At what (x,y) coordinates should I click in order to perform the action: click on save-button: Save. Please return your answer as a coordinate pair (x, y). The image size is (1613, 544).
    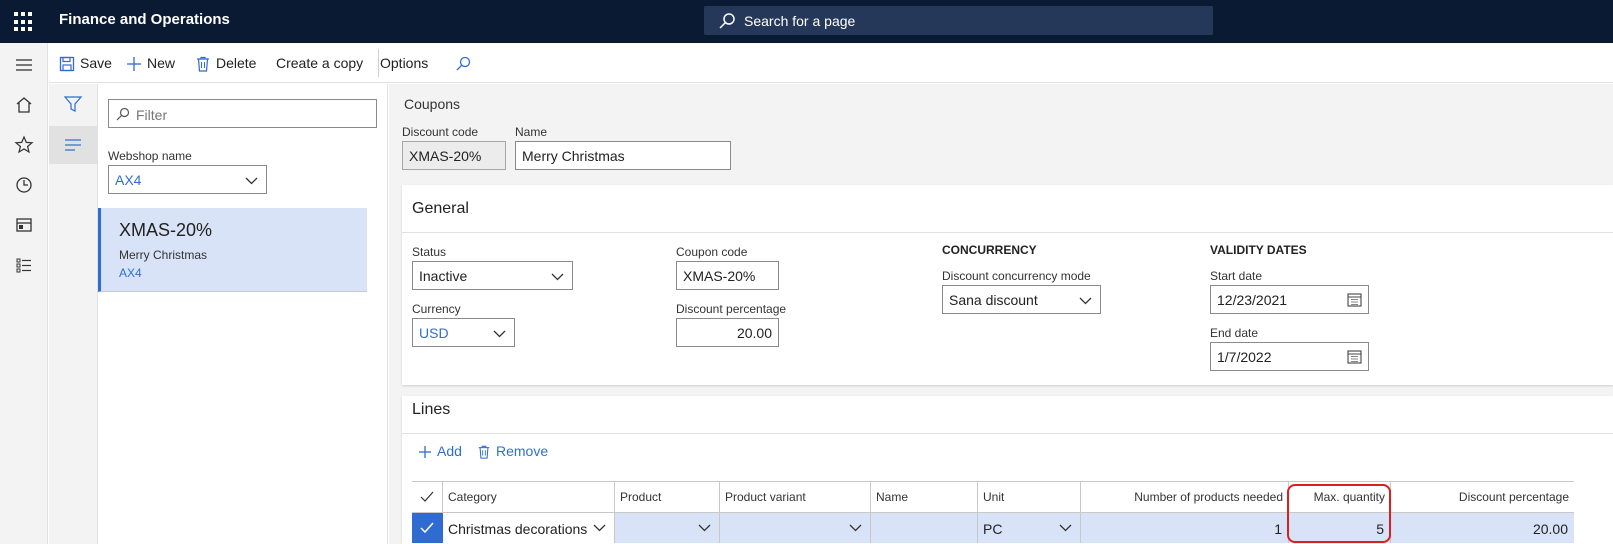
    Looking at the image, I should click on (85, 63).